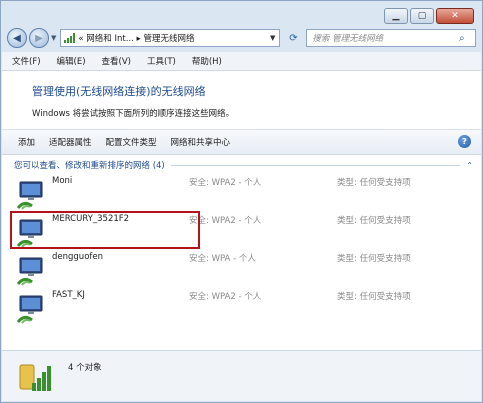 This screenshot has height=403, width=483. What do you see at coordinates (77, 257) in the screenshot?
I see `network-name: dengguofen` at bounding box center [77, 257].